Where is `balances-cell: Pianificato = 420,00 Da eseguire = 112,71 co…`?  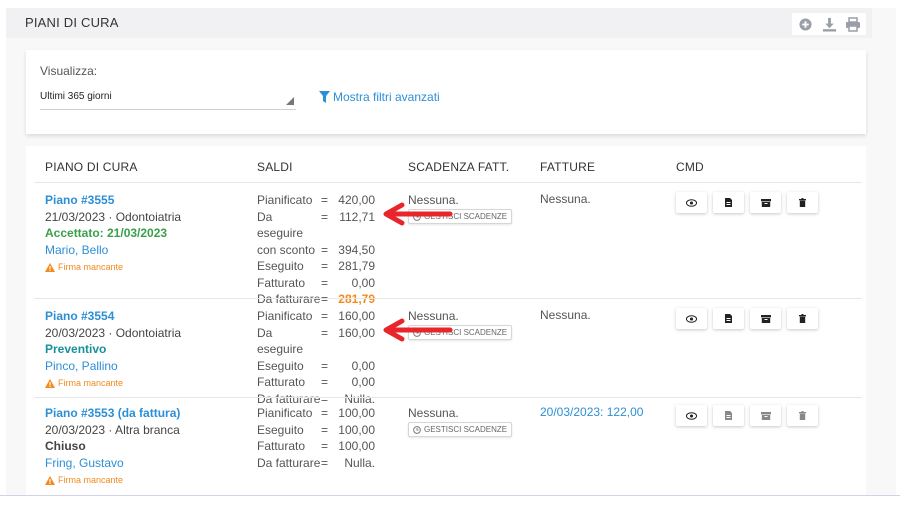 balances-cell: Pianificato = 420,00 Da eseguire = 112,71 co… is located at coordinates (316, 250).